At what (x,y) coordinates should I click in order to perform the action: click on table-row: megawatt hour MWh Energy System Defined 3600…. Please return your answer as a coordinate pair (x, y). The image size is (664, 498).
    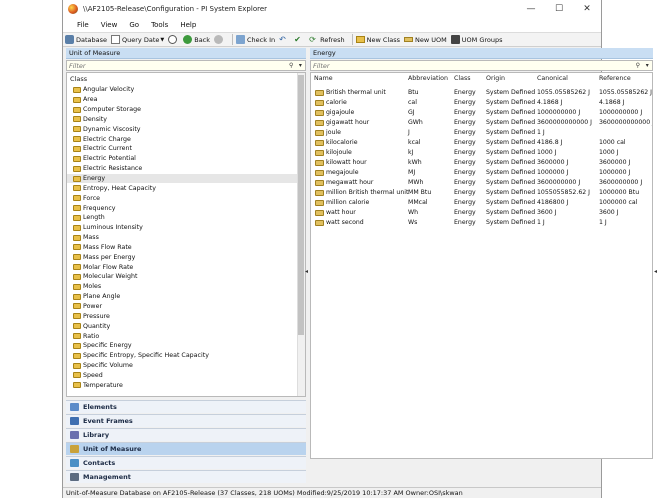
    Looking at the image, I should click on (478, 183).